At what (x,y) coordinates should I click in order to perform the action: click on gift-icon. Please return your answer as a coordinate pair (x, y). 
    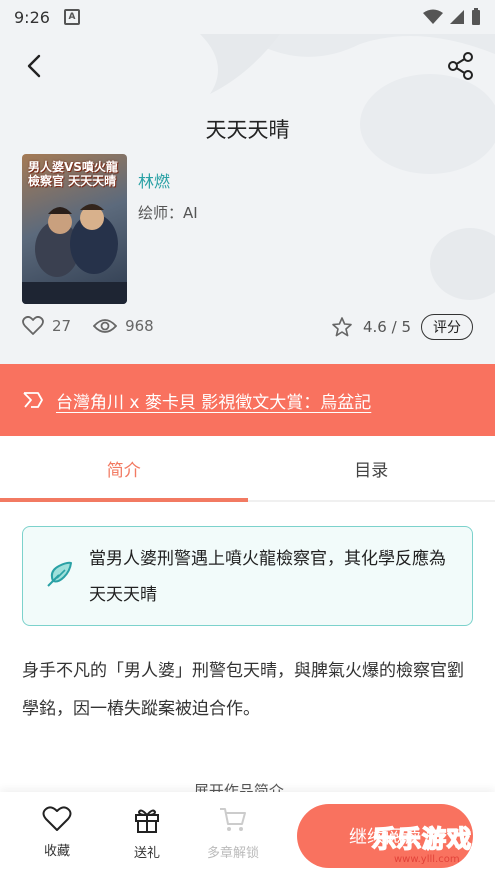
    Looking at the image, I should click on (147, 821).